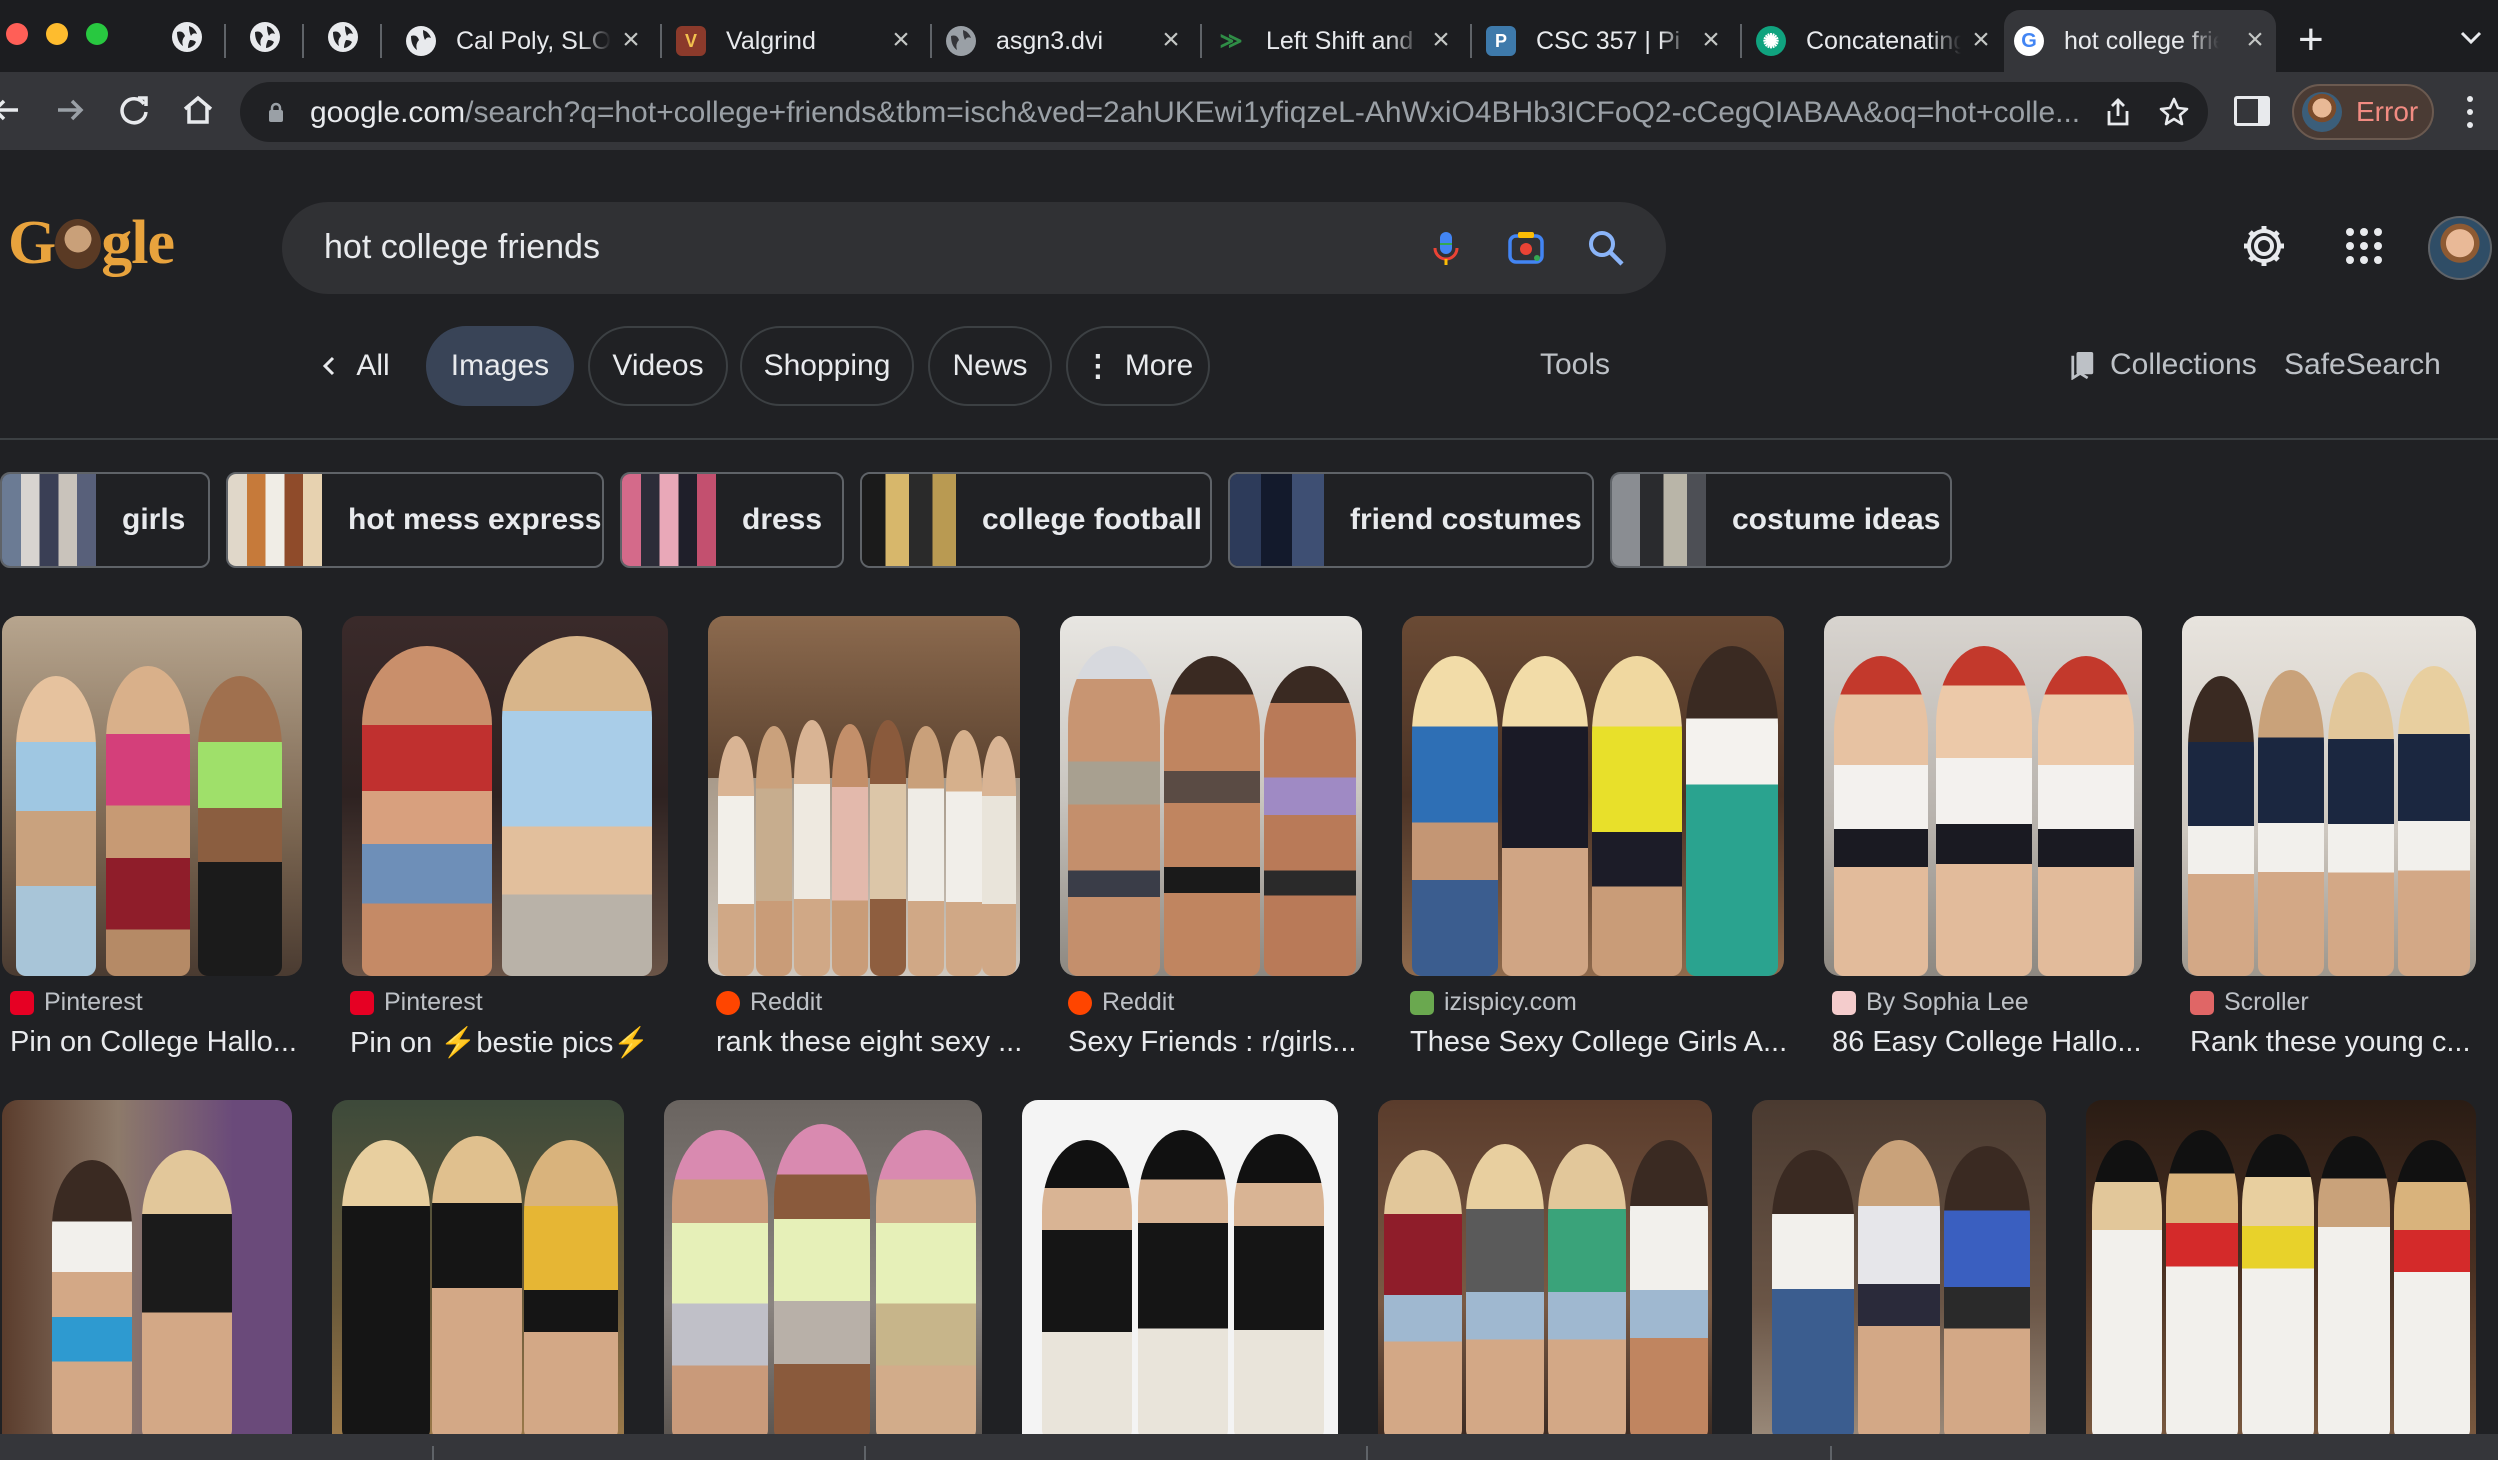  What do you see at coordinates (2249, 1002) in the screenshot?
I see `result-source: Scroller` at bounding box center [2249, 1002].